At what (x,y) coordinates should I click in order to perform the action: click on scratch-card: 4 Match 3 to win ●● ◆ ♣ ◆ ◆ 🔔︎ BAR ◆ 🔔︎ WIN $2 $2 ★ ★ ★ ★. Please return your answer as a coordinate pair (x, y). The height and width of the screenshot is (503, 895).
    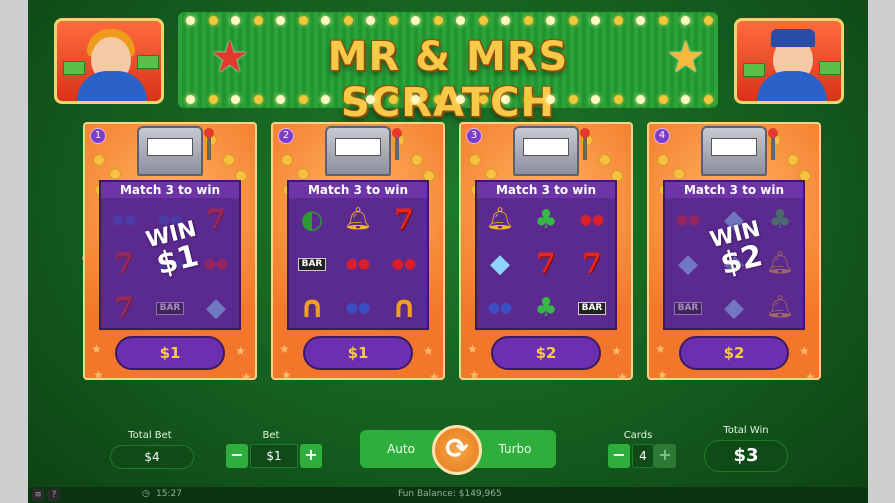
    Looking at the image, I should click on (734, 251).